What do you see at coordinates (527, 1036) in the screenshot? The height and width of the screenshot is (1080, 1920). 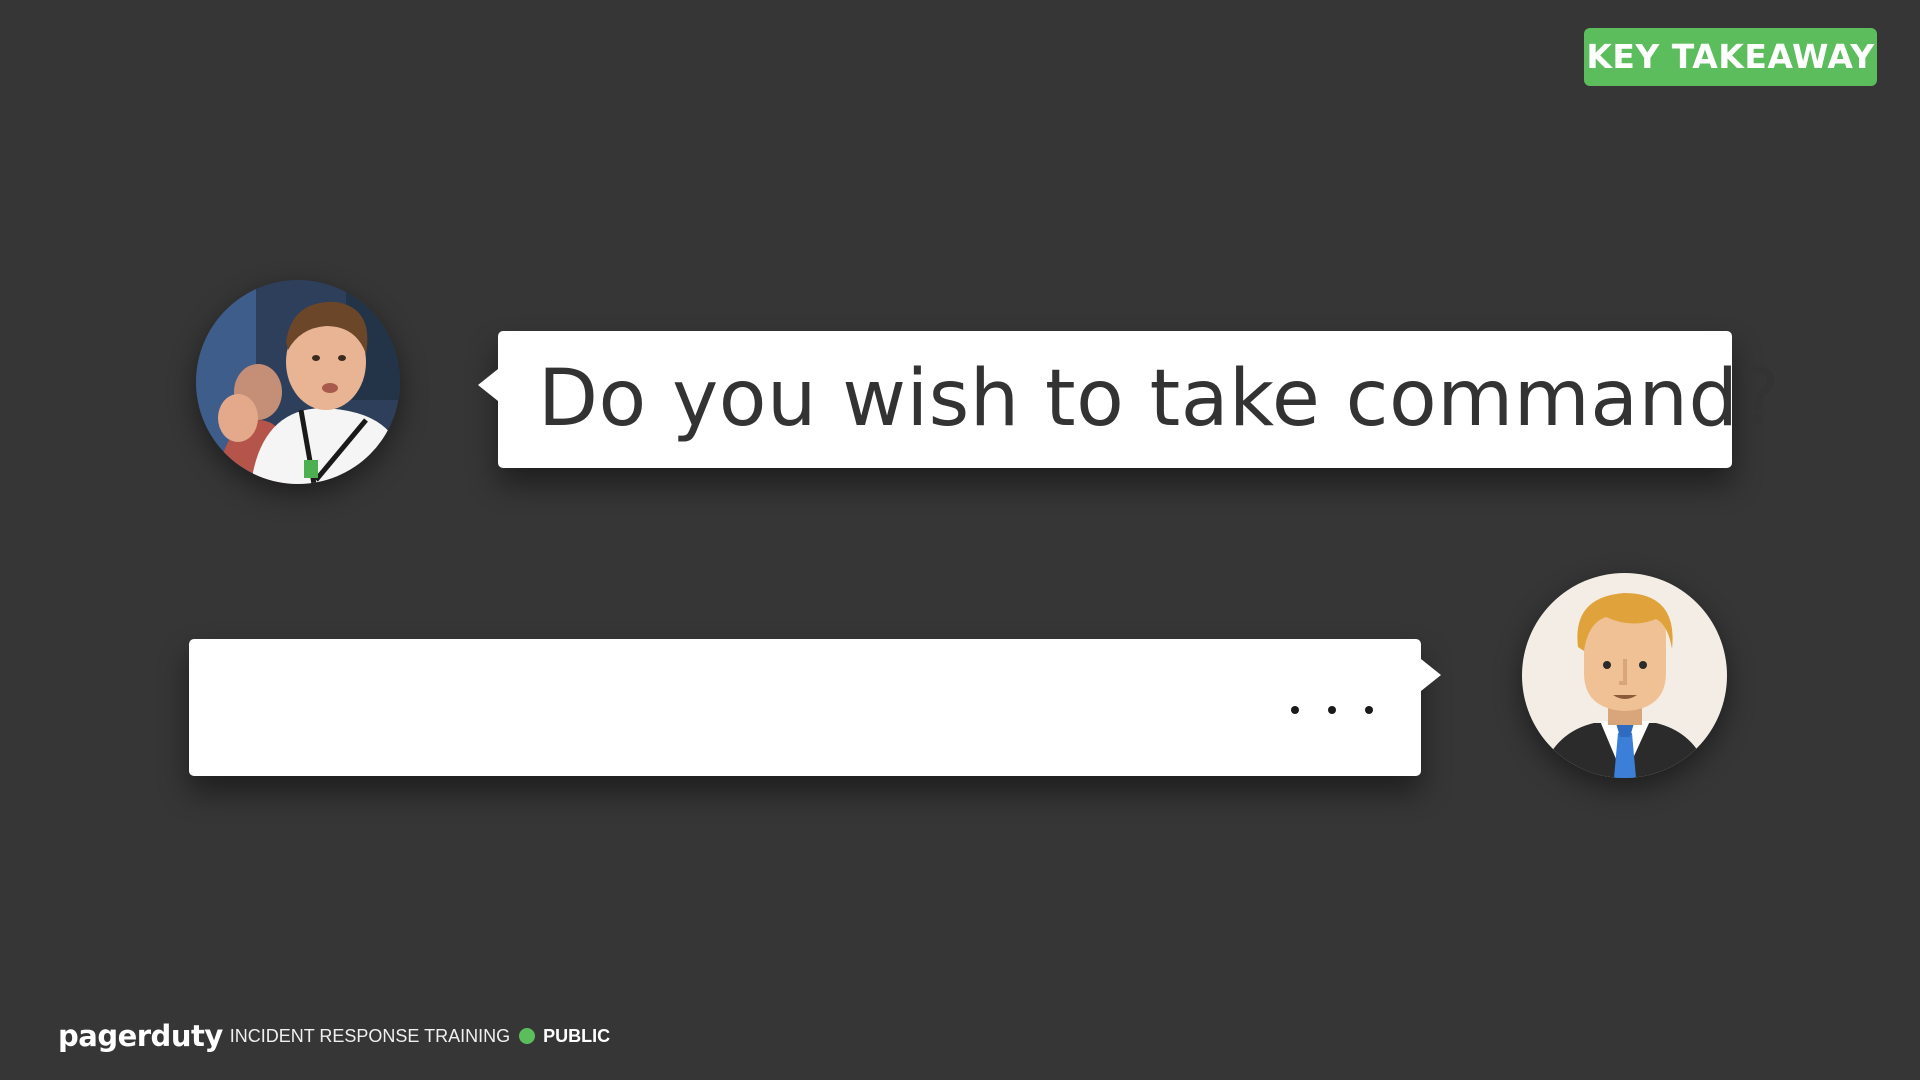 I see `status-dot-icon` at bounding box center [527, 1036].